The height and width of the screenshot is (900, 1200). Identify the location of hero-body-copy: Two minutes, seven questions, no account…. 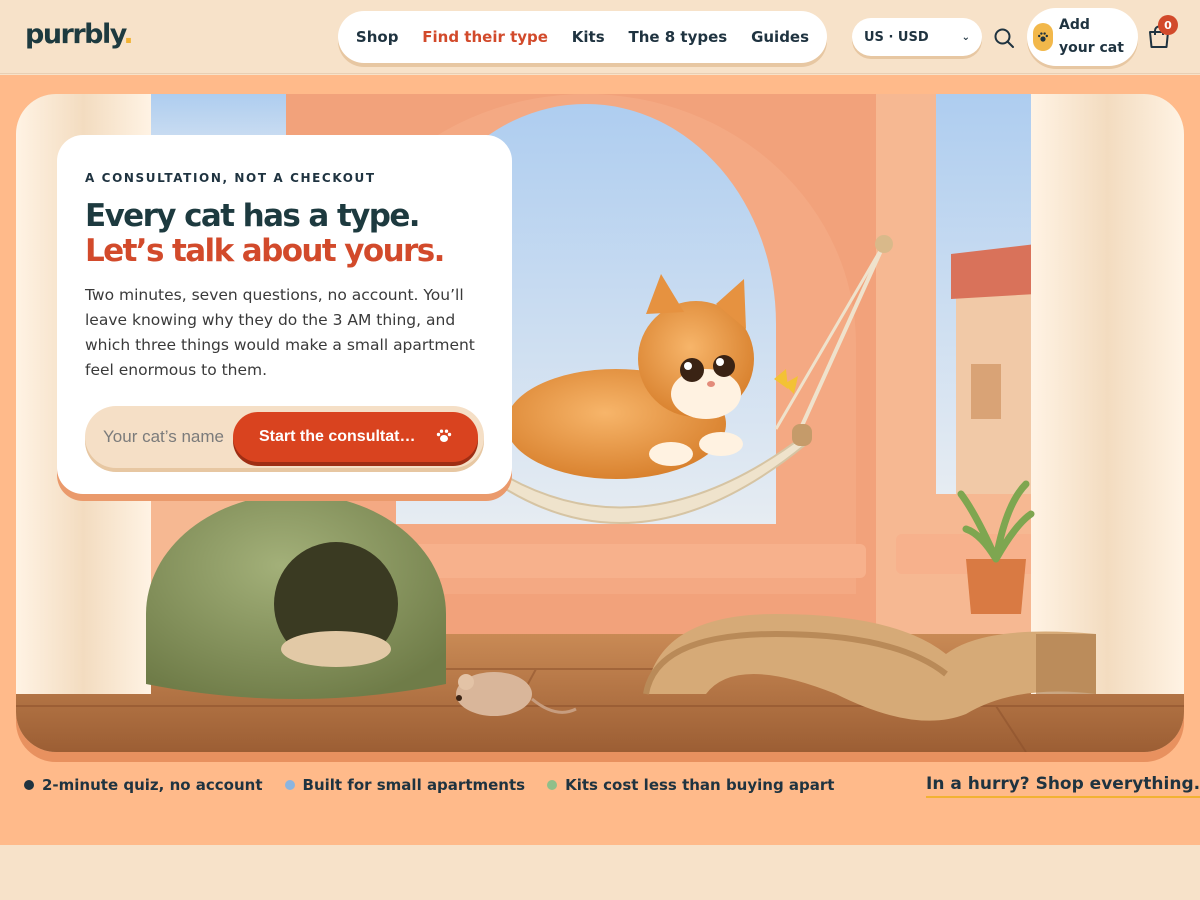
(280, 332).